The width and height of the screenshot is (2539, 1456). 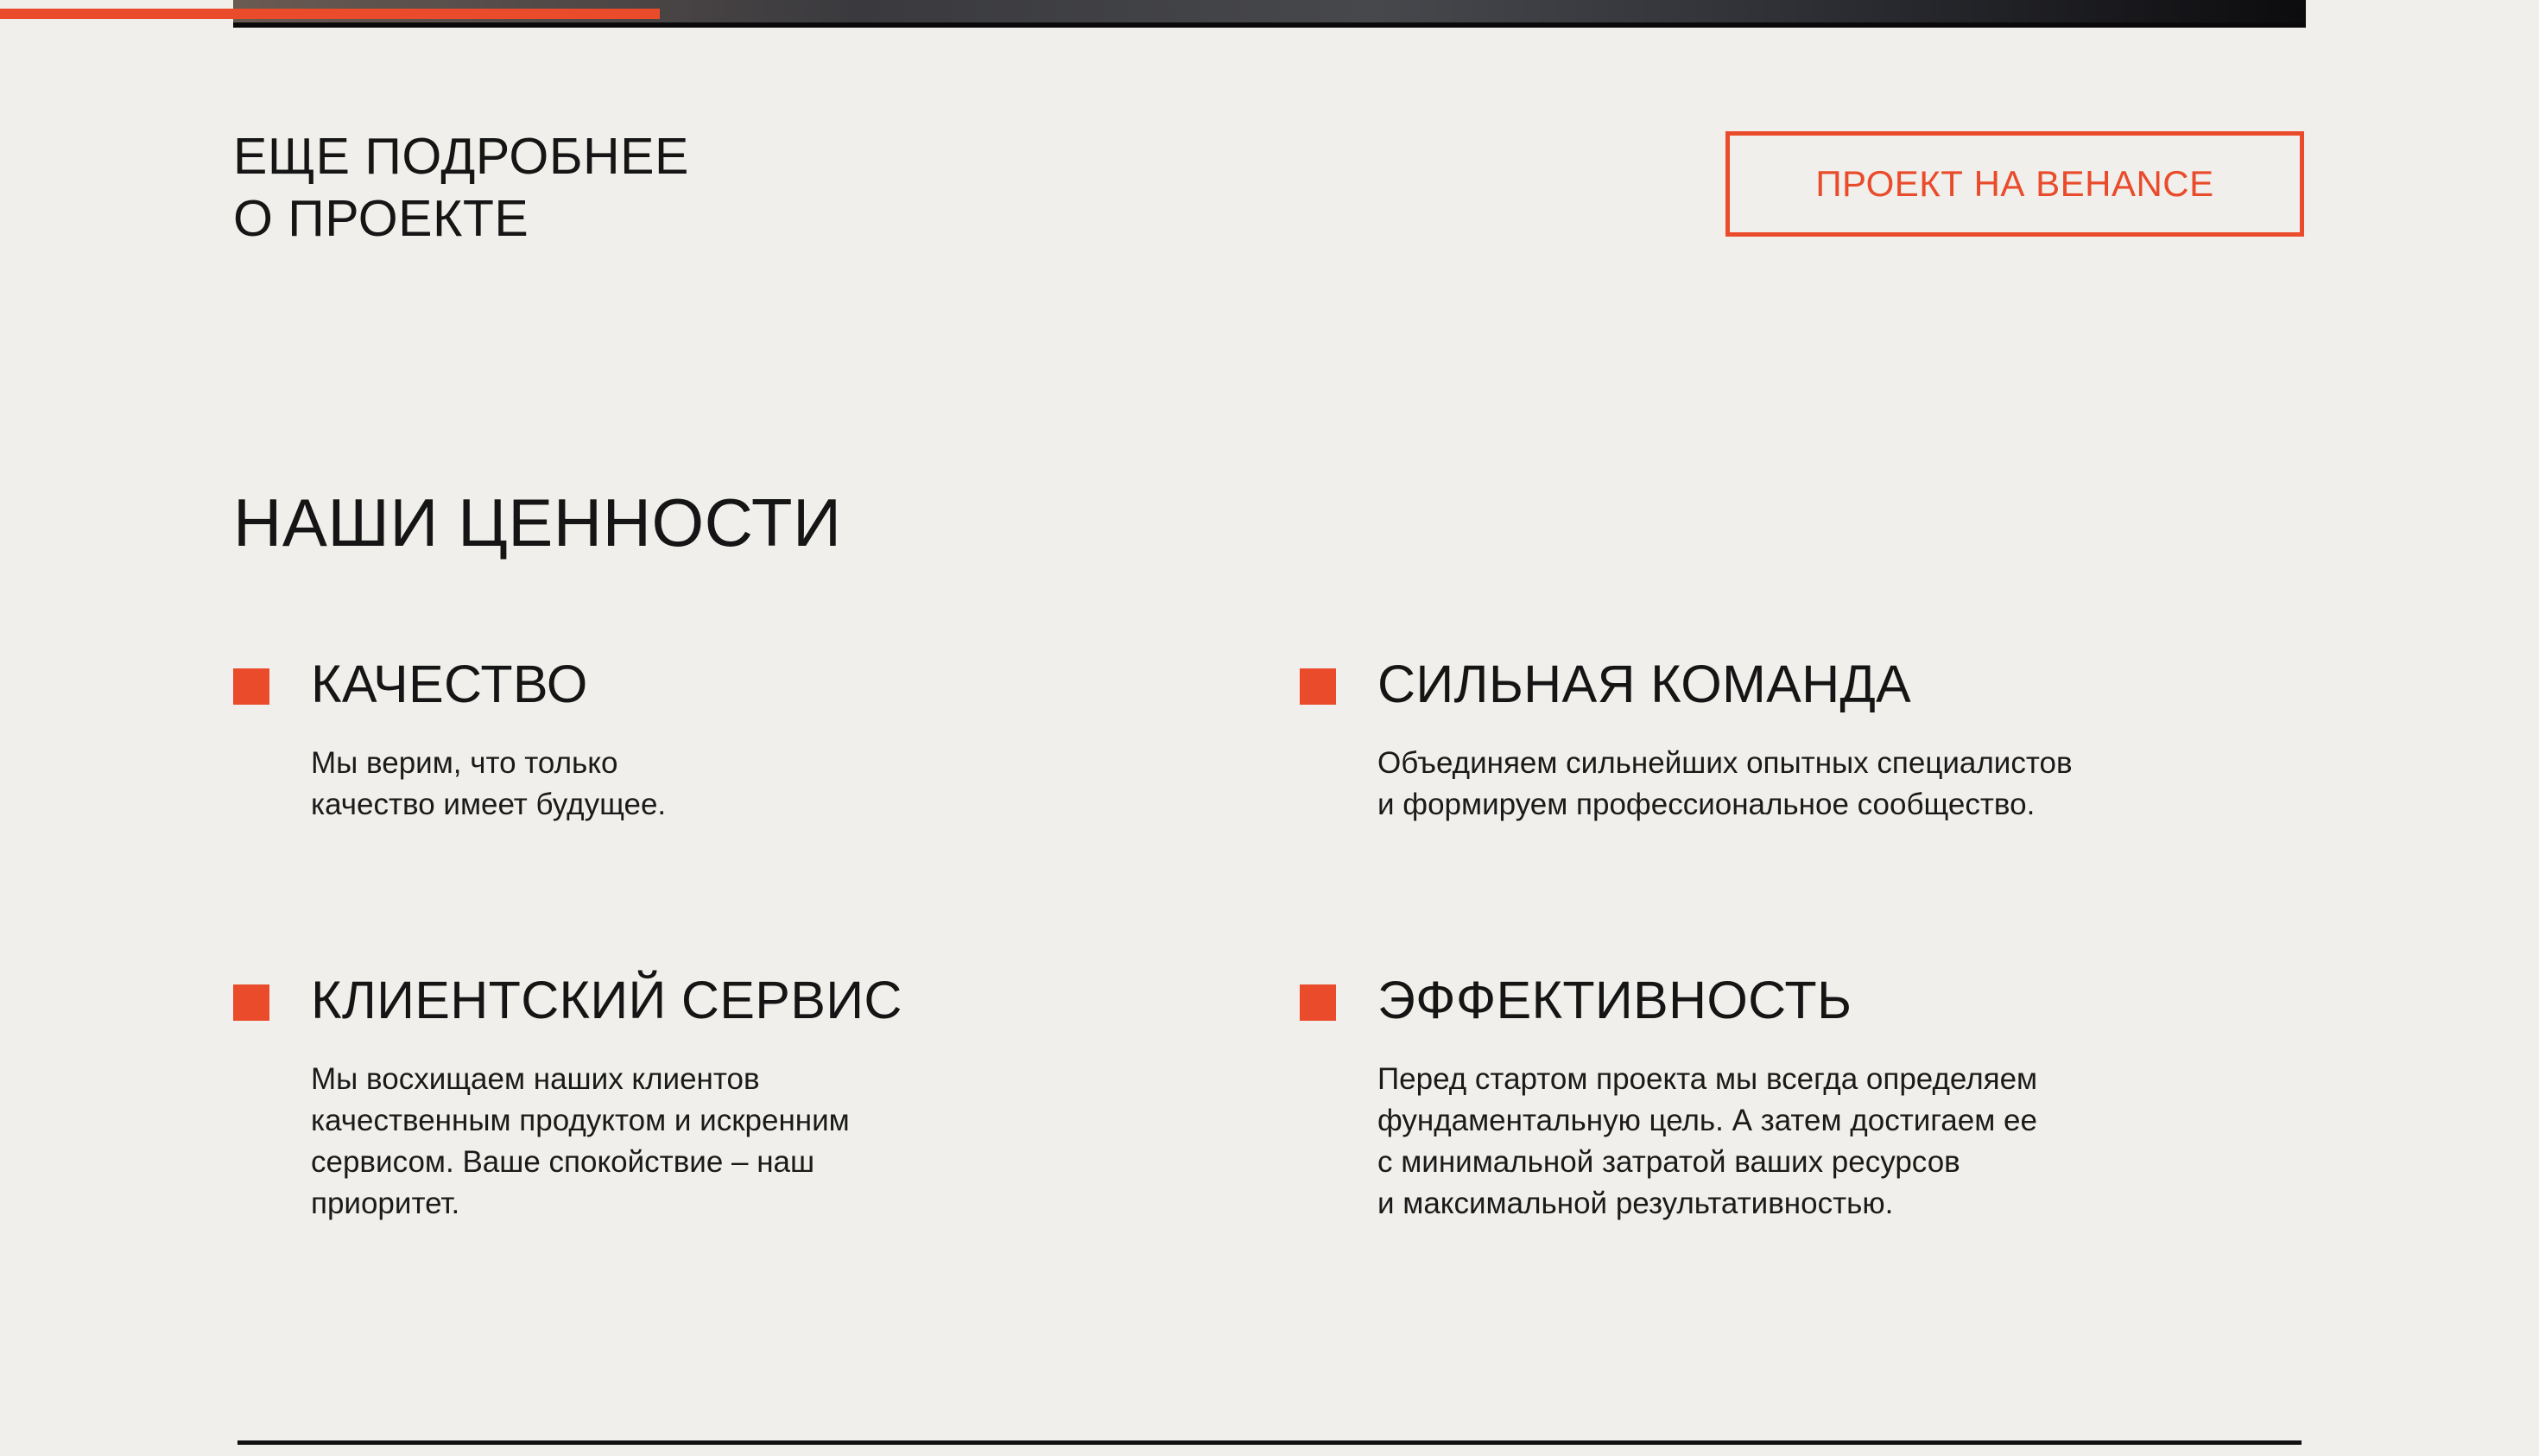 I want to click on more-title-line: ЕЩЕ ПОДРОБНЕЕ, so click(x=461, y=156).